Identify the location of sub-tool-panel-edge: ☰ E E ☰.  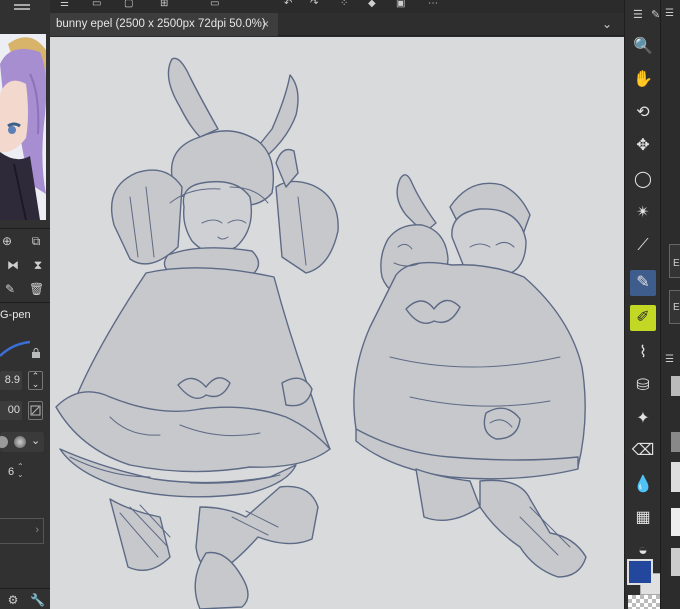
(670, 304).